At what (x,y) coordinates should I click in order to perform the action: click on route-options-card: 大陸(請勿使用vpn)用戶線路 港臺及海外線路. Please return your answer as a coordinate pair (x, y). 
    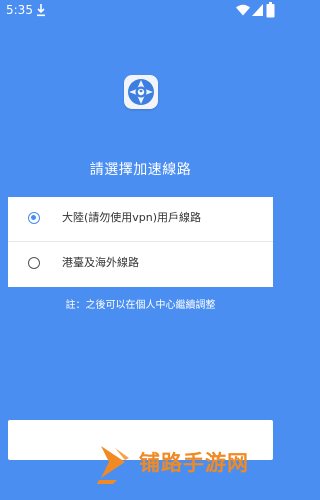
    Looking at the image, I should click on (140, 242).